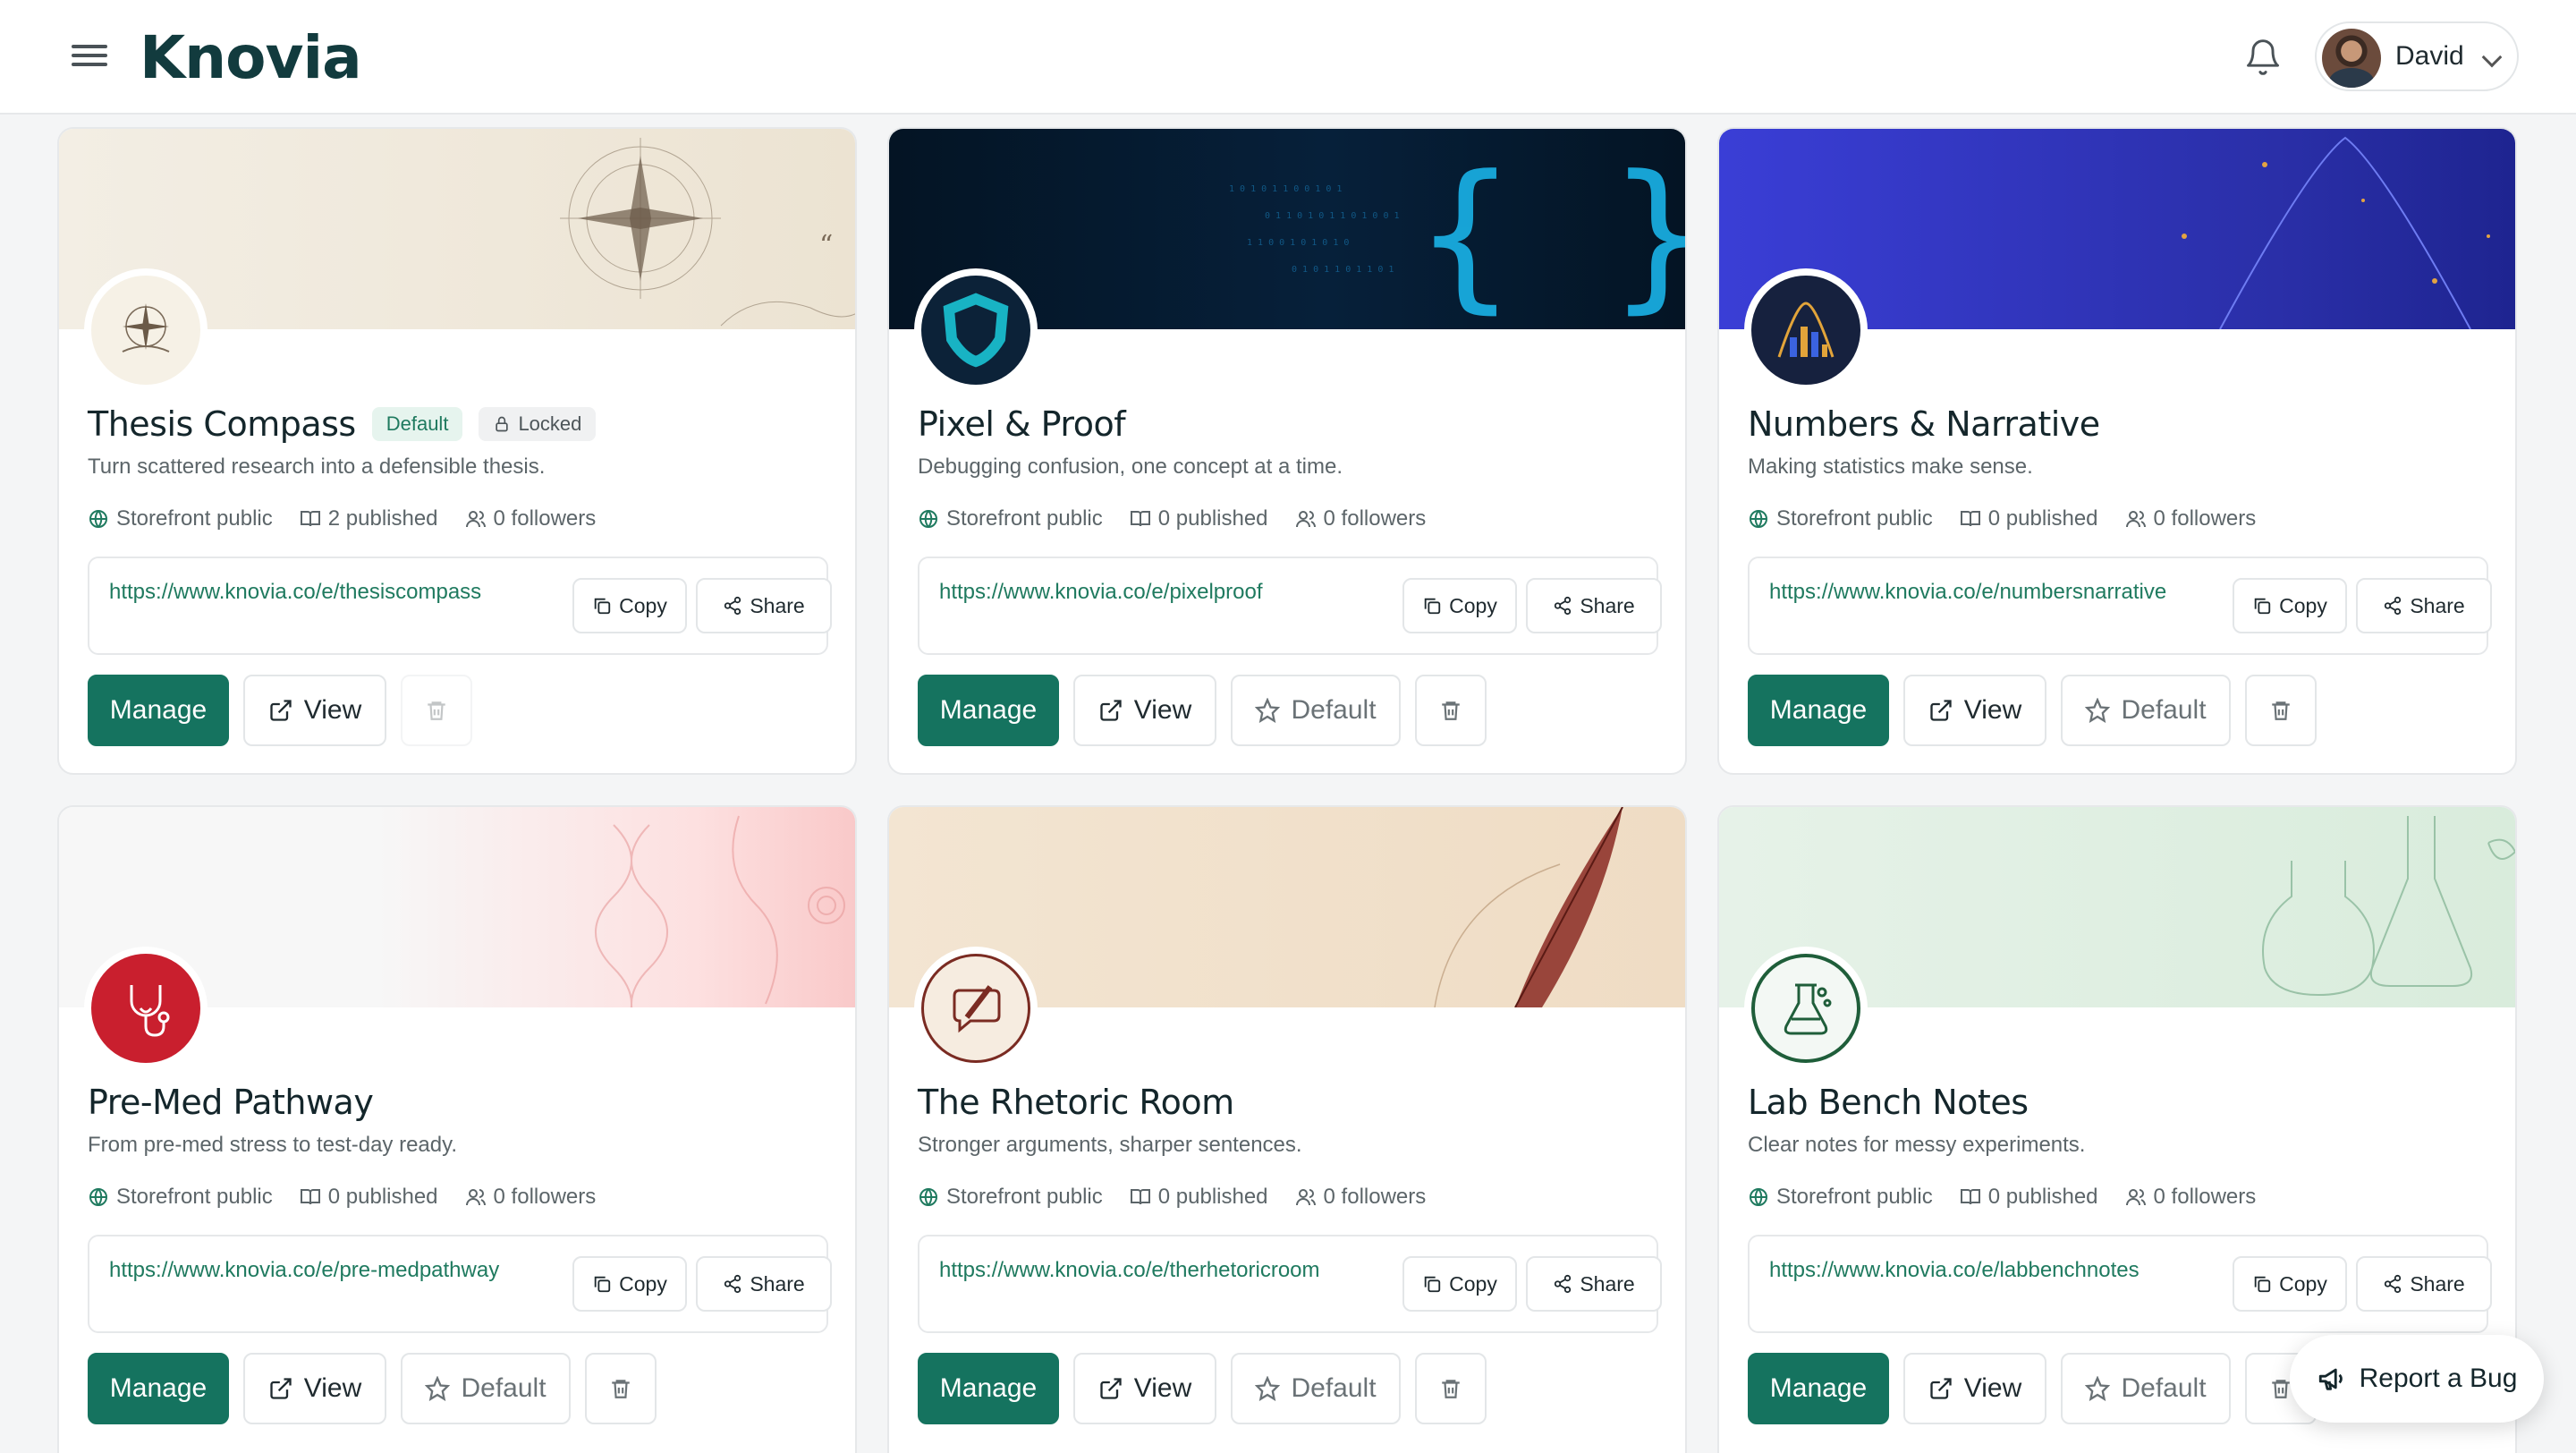  What do you see at coordinates (1022, 424) in the screenshot?
I see `card-title: Pixel & Proof` at bounding box center [1022, 424].